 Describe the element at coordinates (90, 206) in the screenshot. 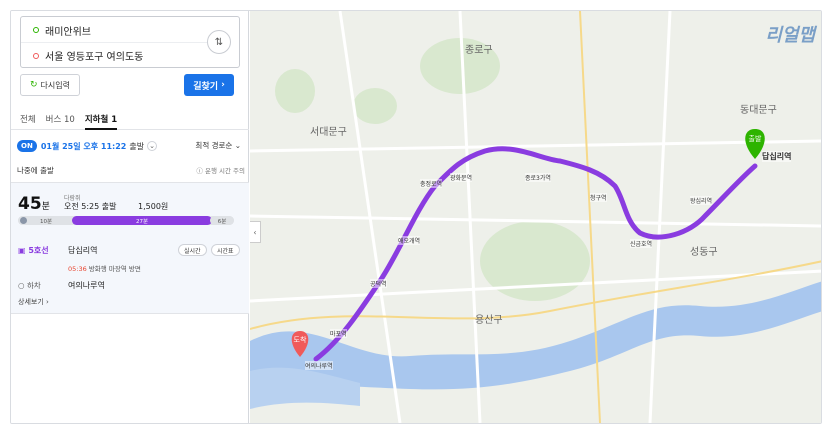

I see `arrival-time: 오전 5:25 출발` at that location.